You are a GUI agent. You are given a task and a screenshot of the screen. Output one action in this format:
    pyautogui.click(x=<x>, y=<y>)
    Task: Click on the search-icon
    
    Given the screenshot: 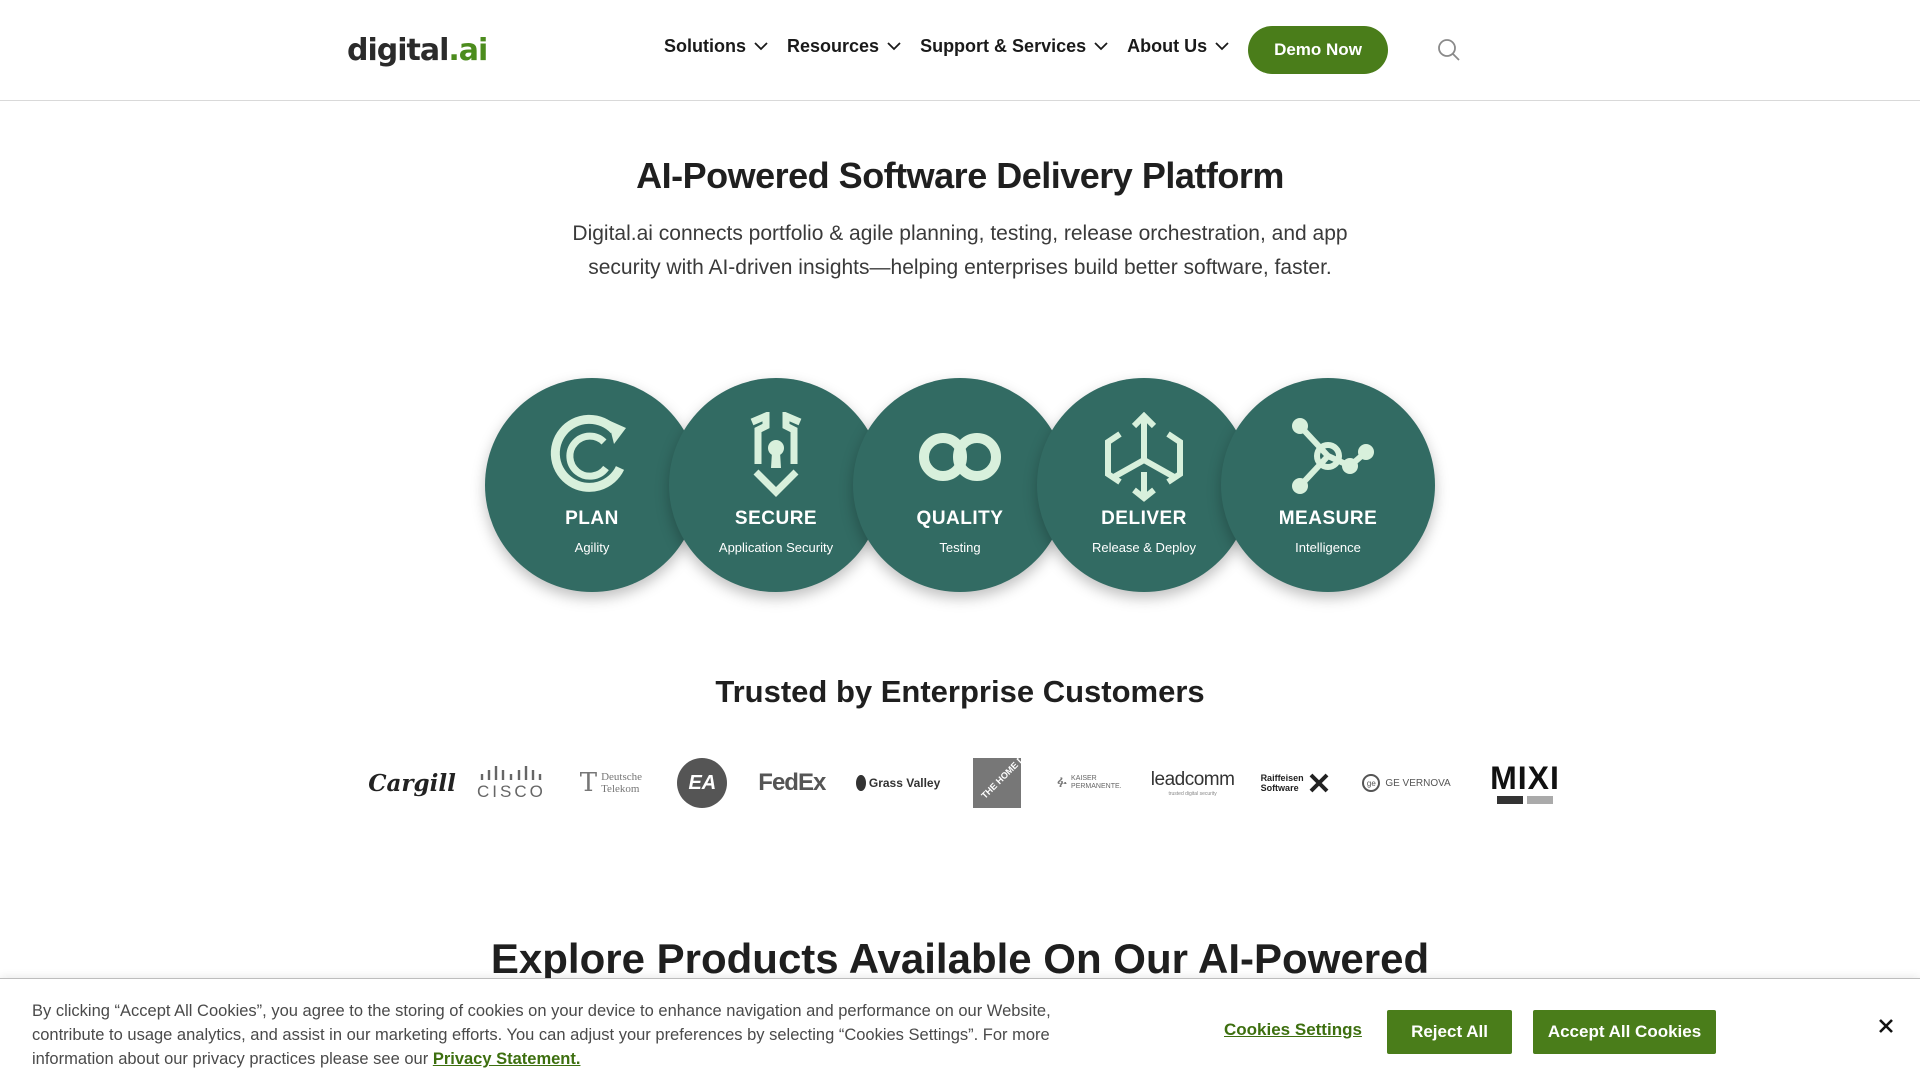 What is the action you would take?
    pyautogui.click(x=1449, y=50)
    